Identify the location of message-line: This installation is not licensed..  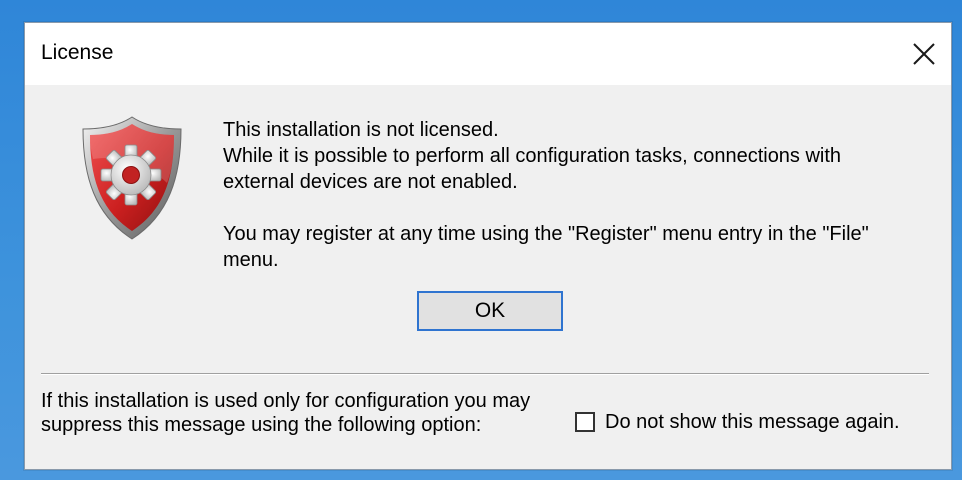
(361, 130).